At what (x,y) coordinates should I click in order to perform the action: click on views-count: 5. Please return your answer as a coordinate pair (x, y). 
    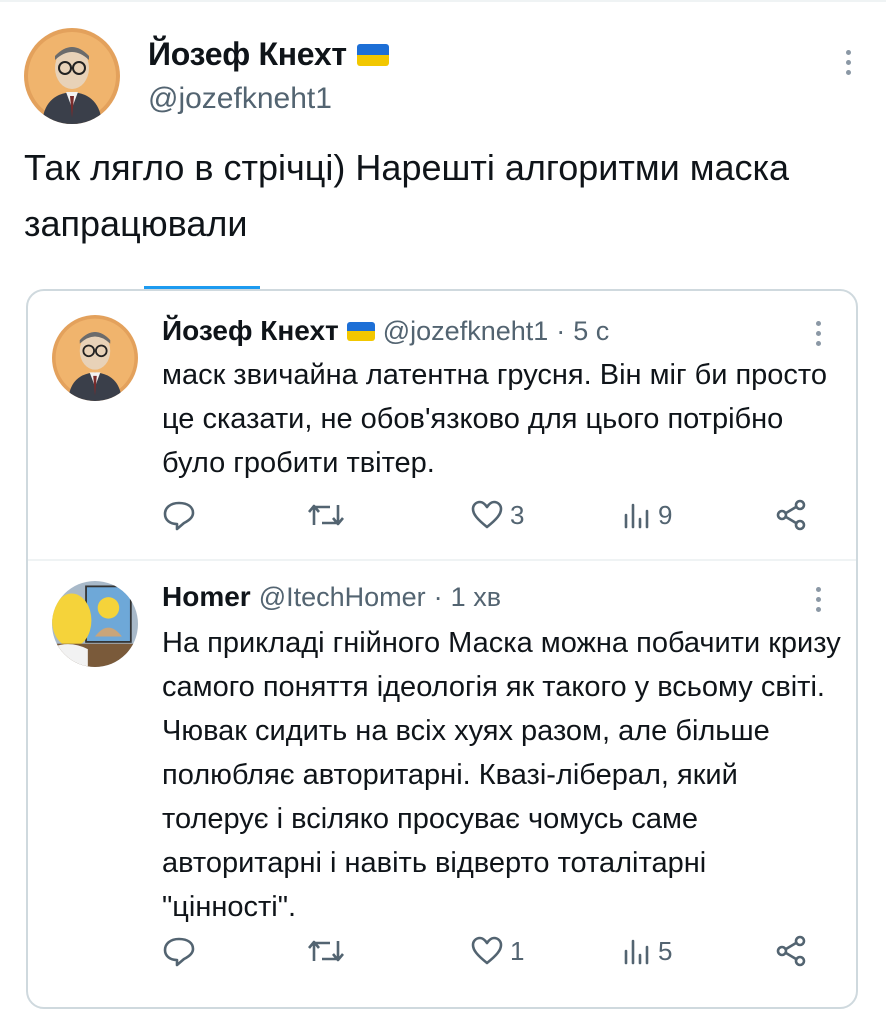
    Looking at the image, I should click on (665, 950).